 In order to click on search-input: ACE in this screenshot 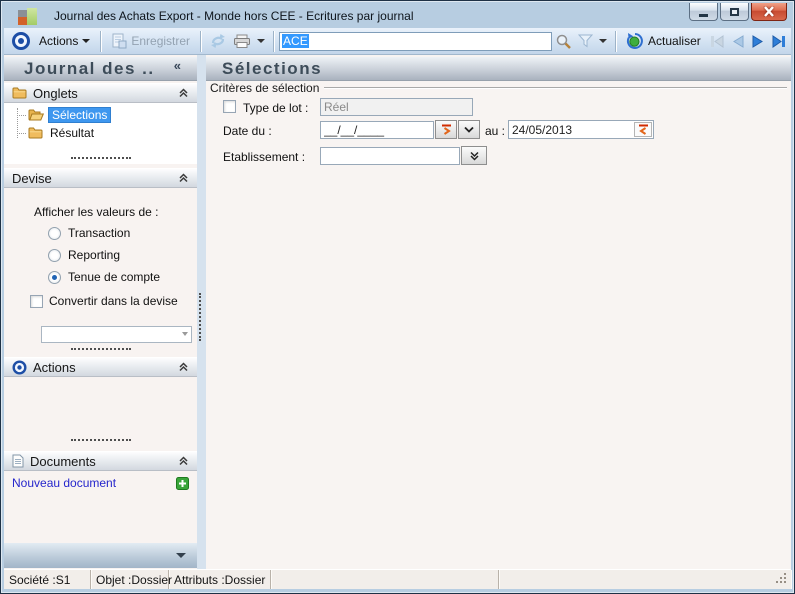, I will do `click(416, 41)`.